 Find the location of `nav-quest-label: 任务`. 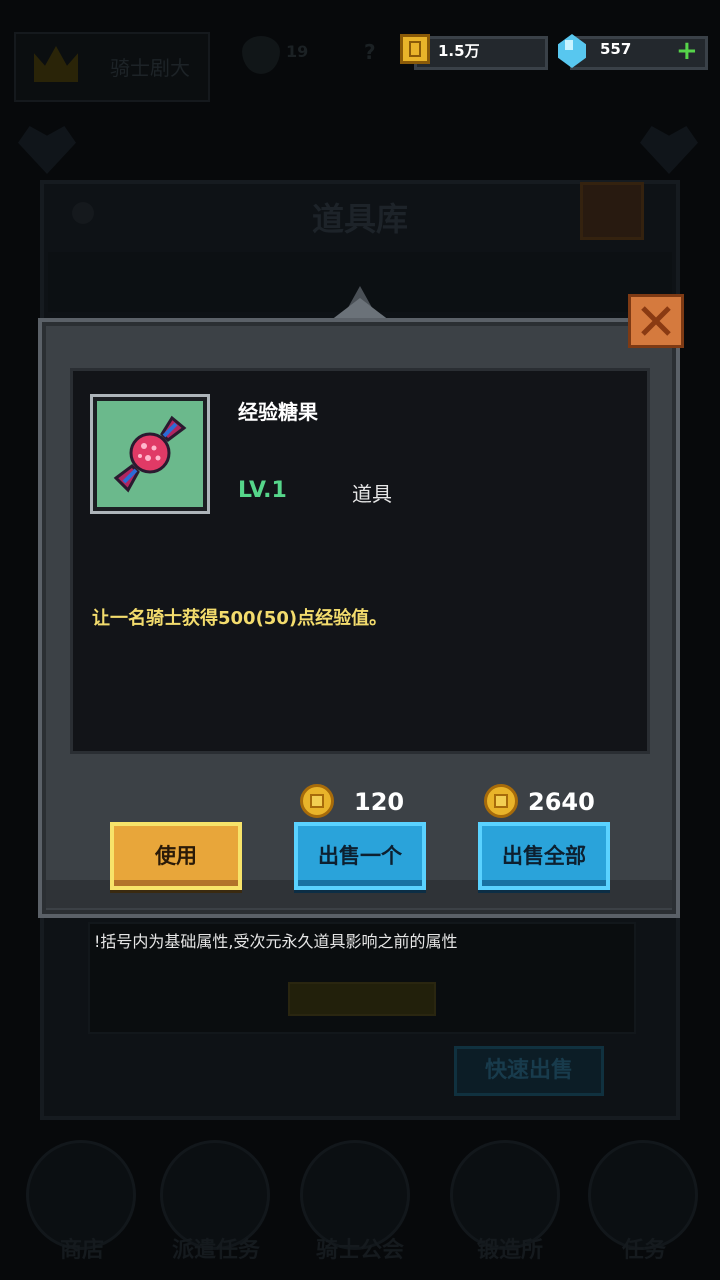

nav-quest-label: 任务 is located at coordinates (643, 1250).